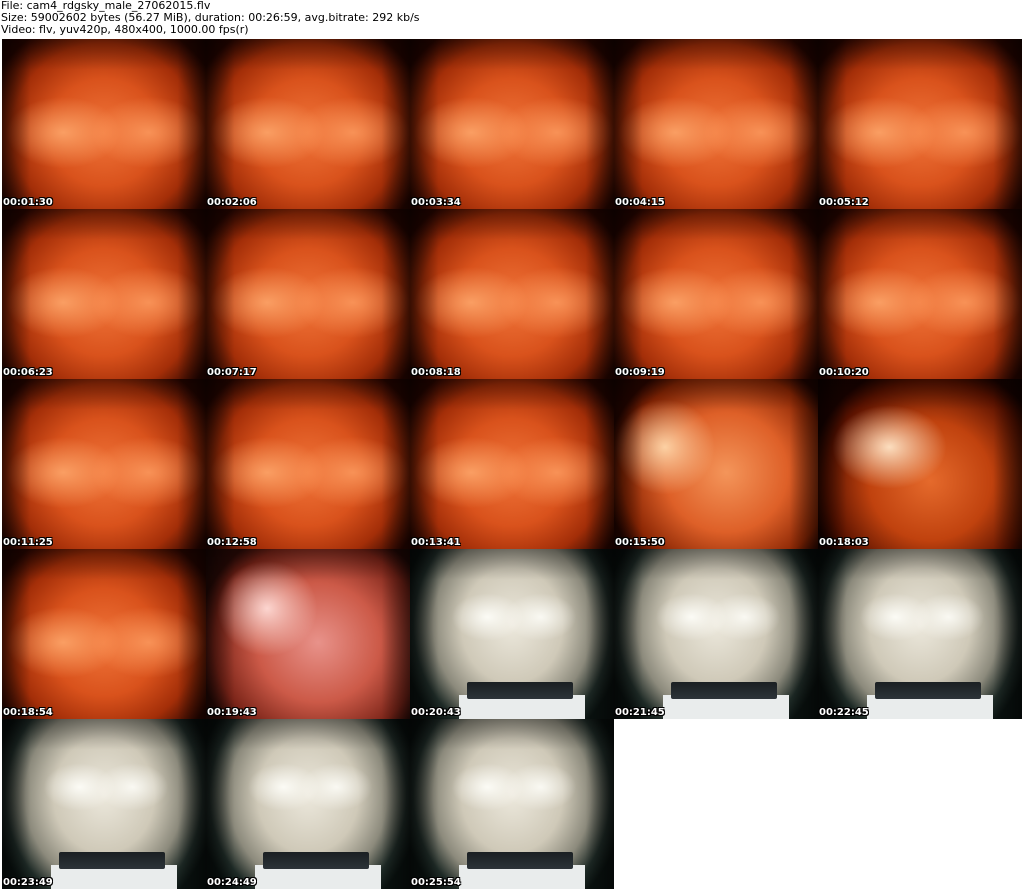  I want to click on frame-timestamp: 00:05:12, so click(844, 202).